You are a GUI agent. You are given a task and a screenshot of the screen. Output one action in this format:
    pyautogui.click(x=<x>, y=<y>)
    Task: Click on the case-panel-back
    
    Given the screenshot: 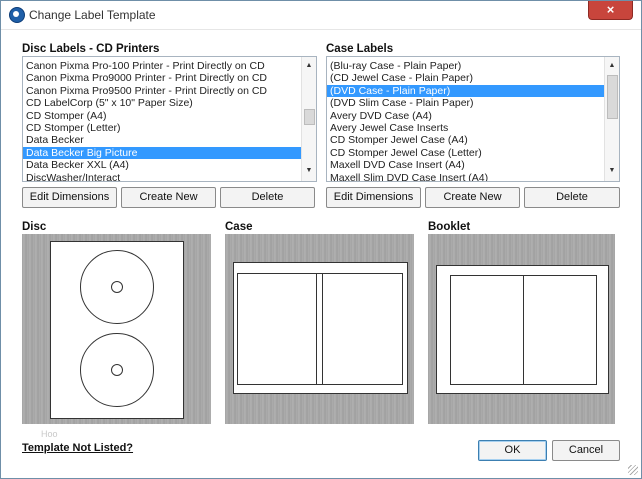 What is the action you would take?
    pyautogui.click(x=277, y=329)
    